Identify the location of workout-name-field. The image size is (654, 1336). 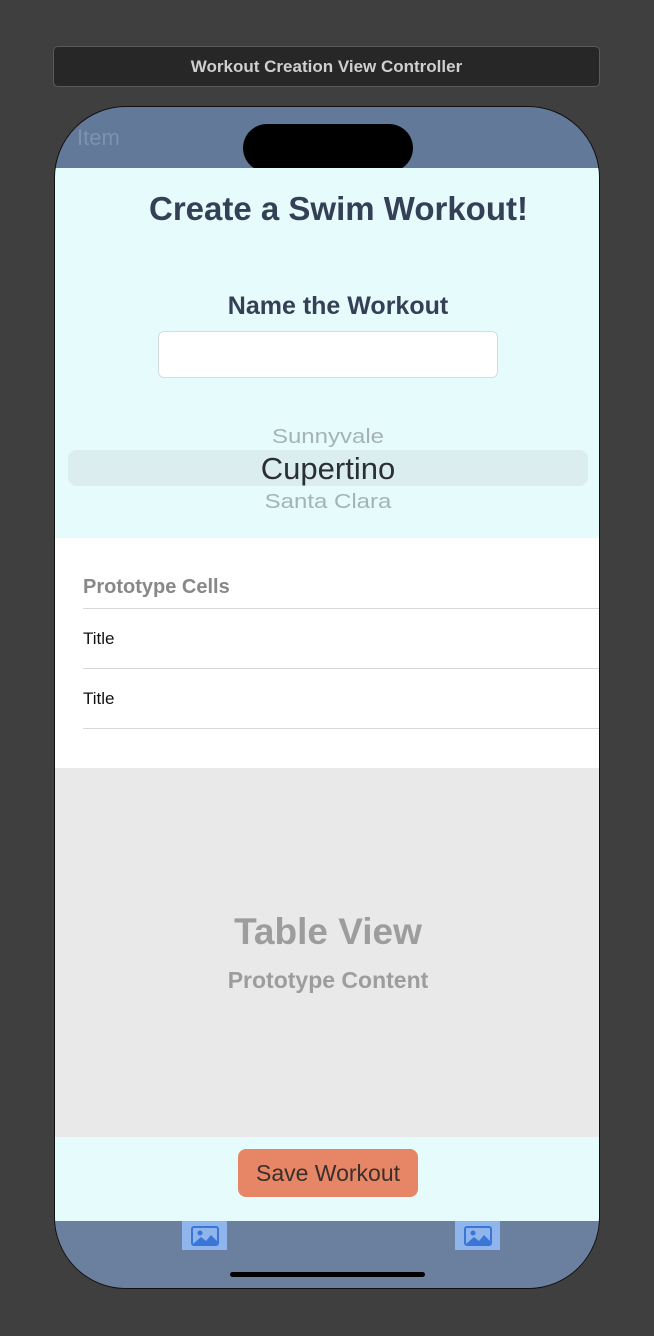
(328, 354).